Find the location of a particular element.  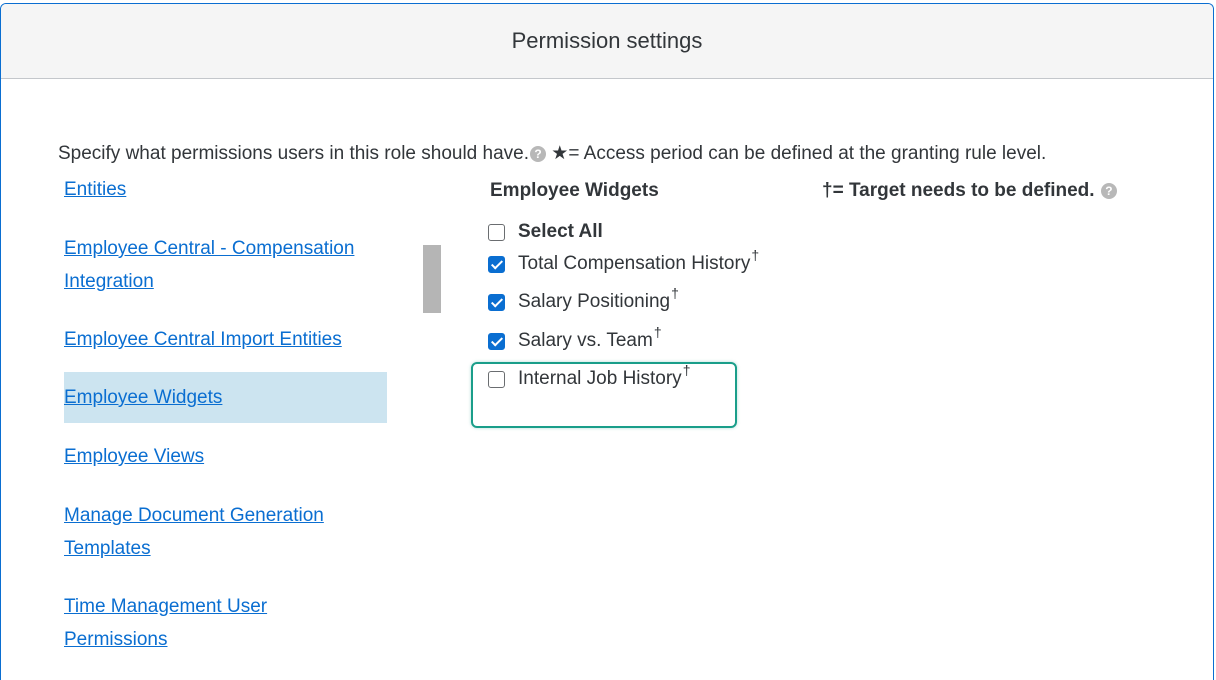

nav-item-label: Employee Widgets is located at coordinates (143, 397).